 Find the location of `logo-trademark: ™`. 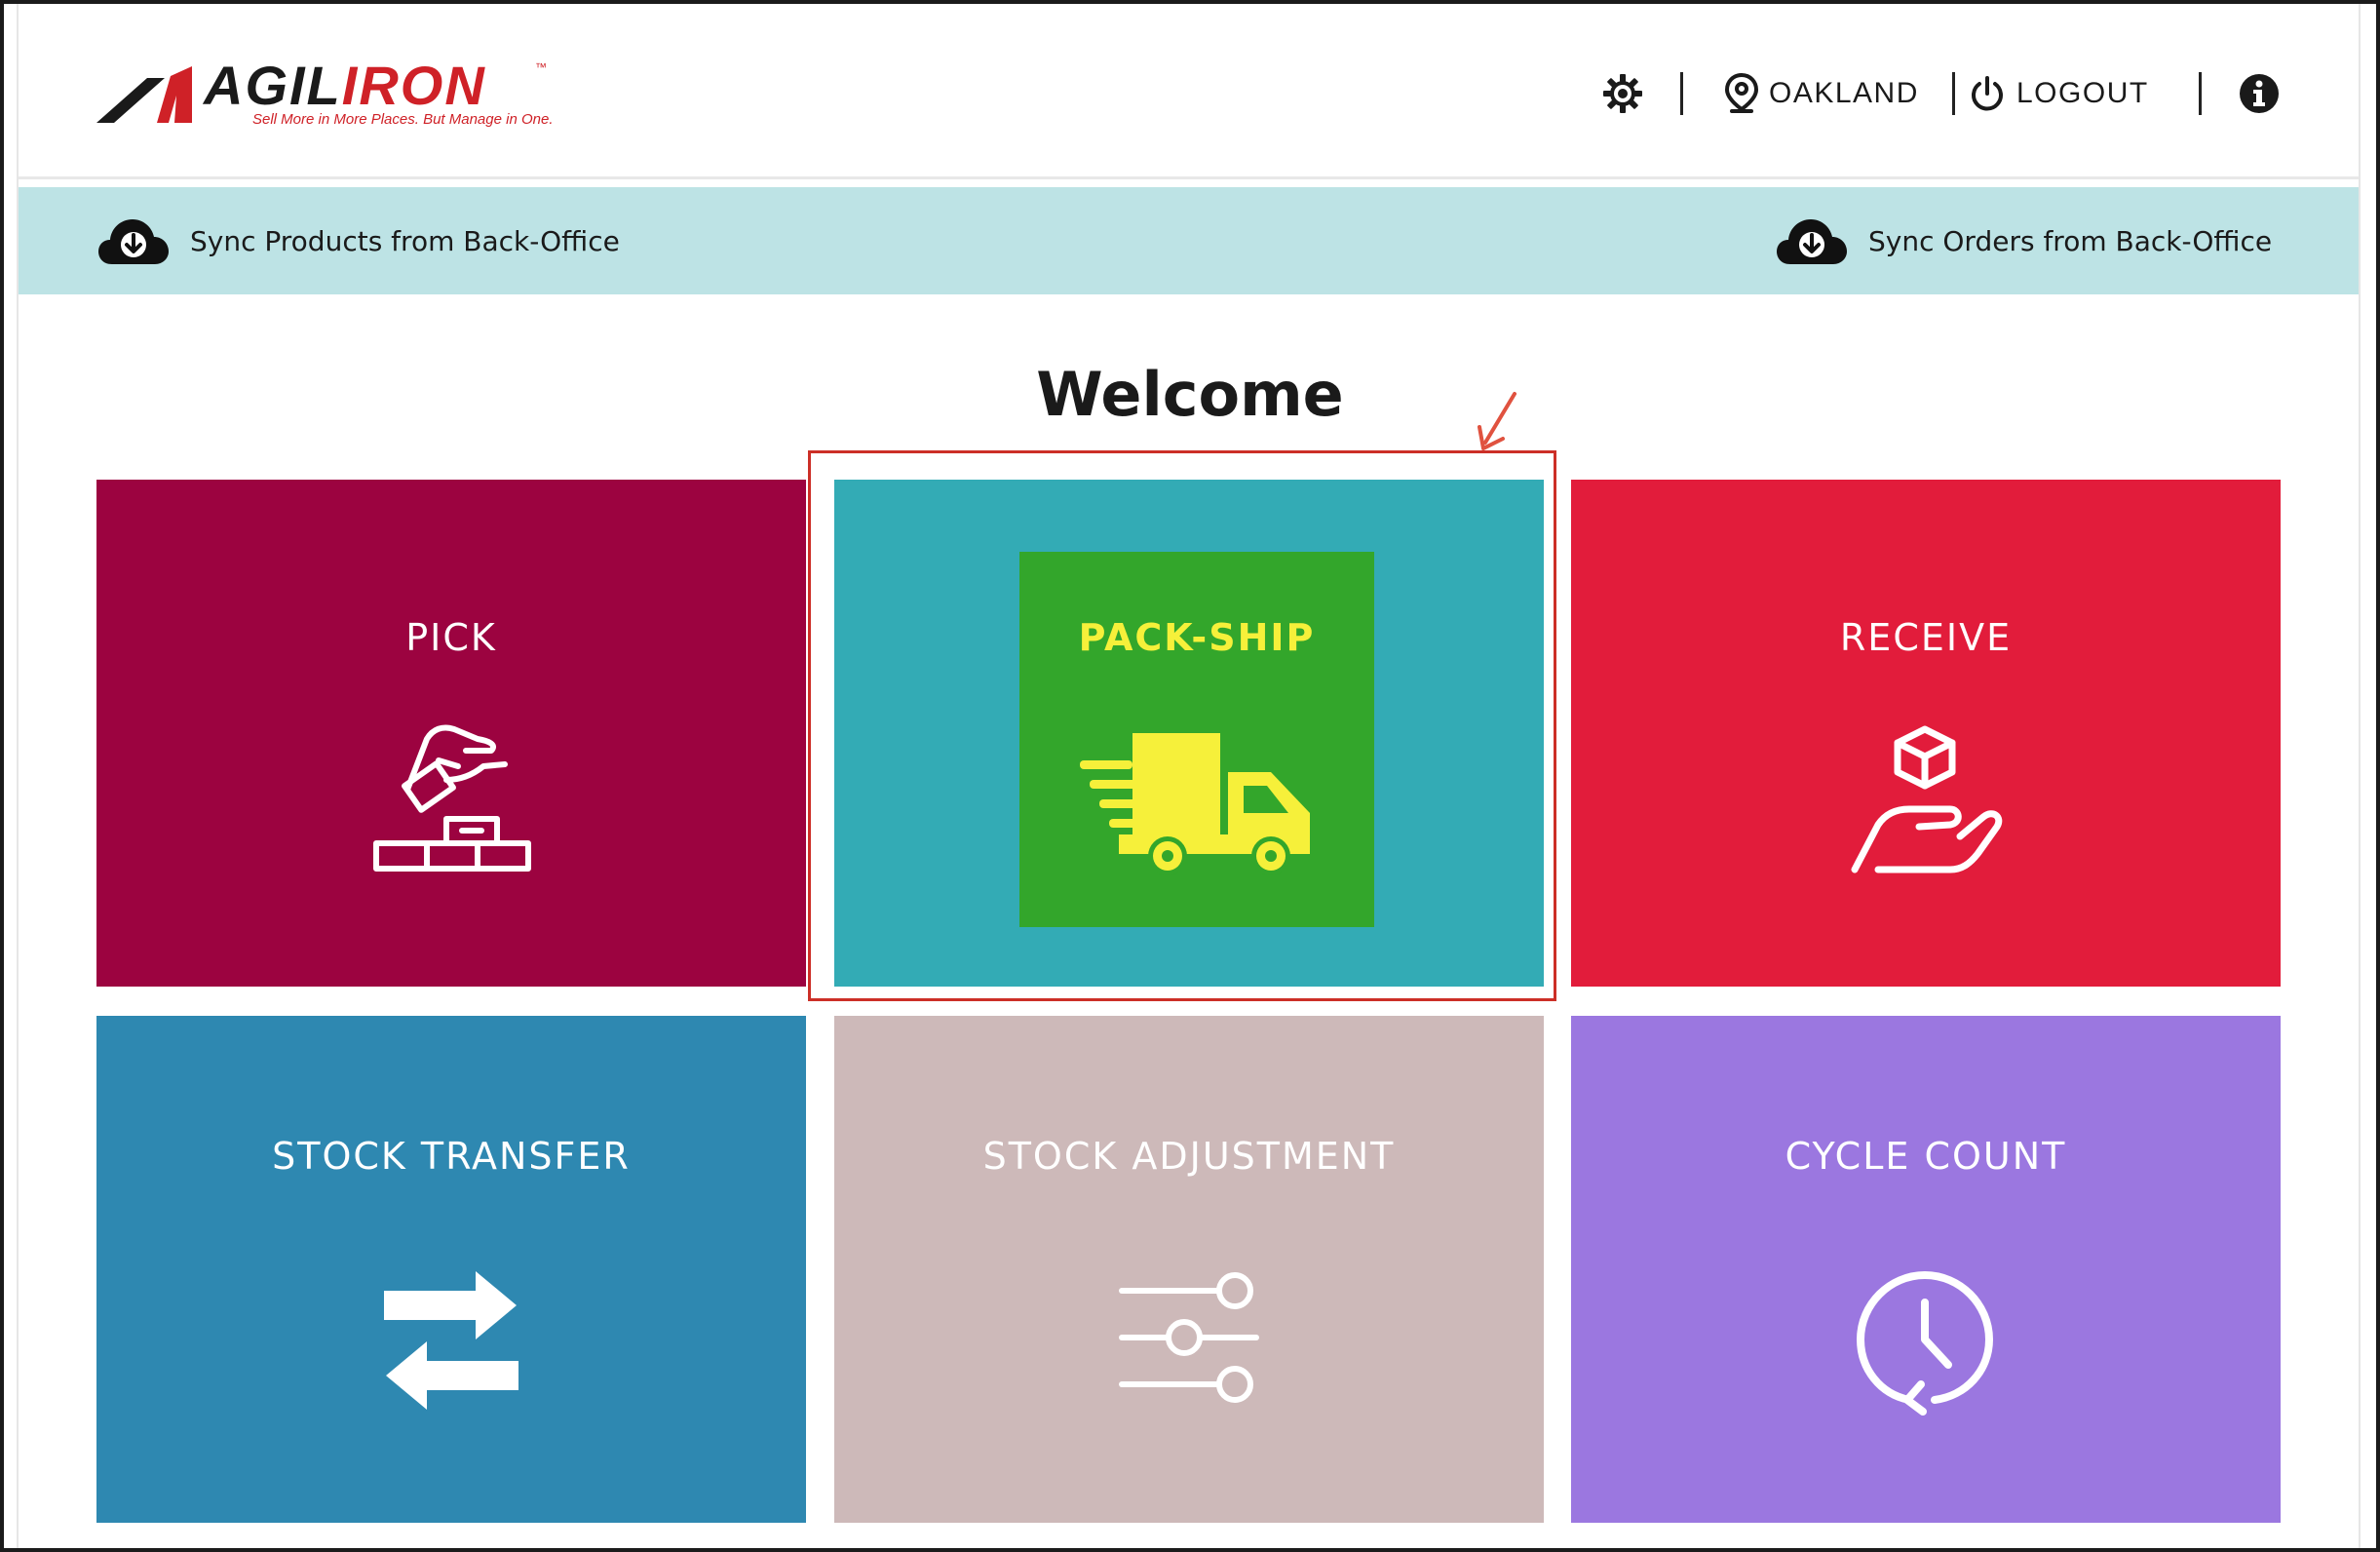

logo-trademark: ™ is located at coordinates (541, 67).